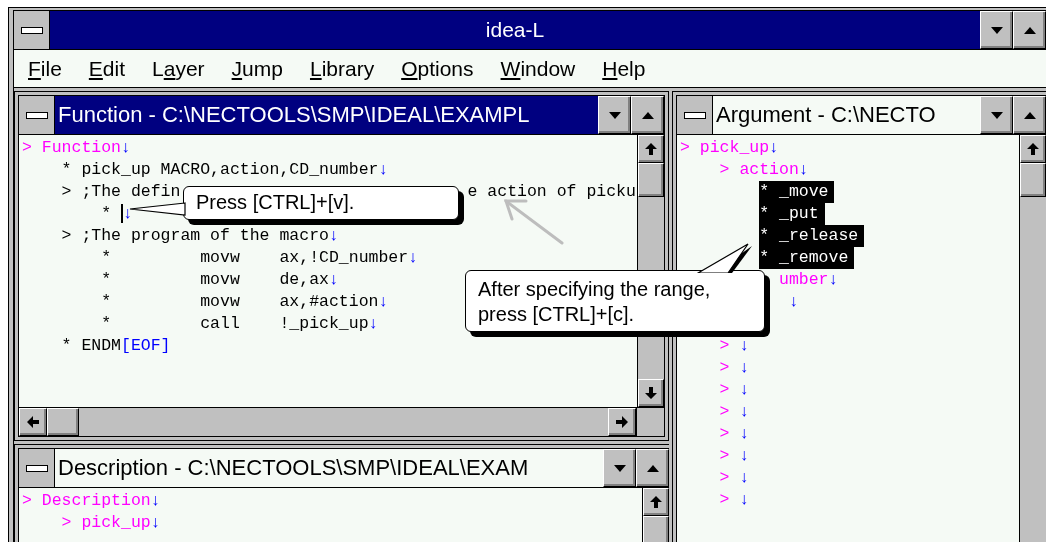 This screenshot has width=1046, height=542. Describe the element at coordinates (846, 115) in the screenshot. I see `document-title: Argument - C:\NECTO` at that location.